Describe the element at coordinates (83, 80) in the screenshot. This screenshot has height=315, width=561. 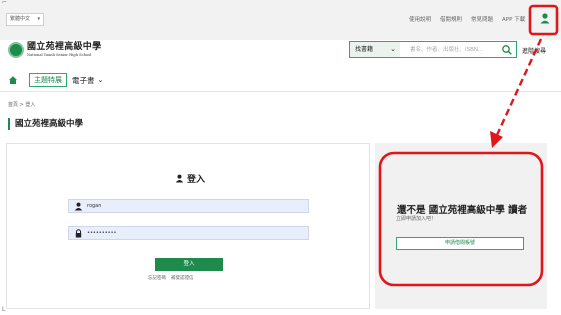
I see `tab-ebooks-label: 電子書` at that location.